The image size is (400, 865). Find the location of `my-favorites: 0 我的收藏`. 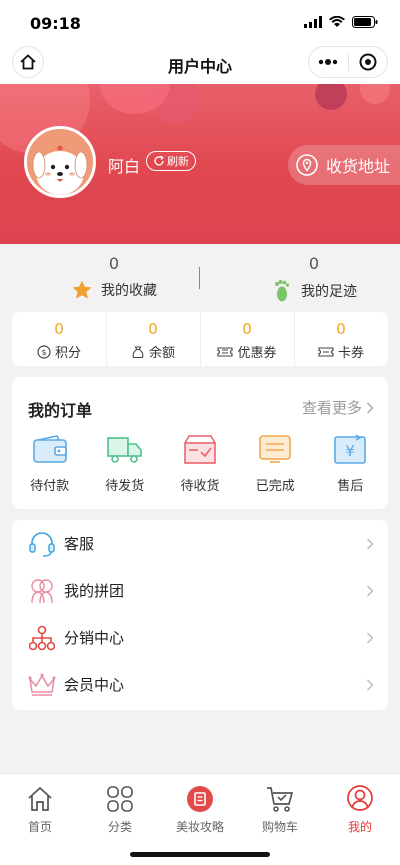

my-favorites: 0 我的收藏 is located at coordinates (114, 277).